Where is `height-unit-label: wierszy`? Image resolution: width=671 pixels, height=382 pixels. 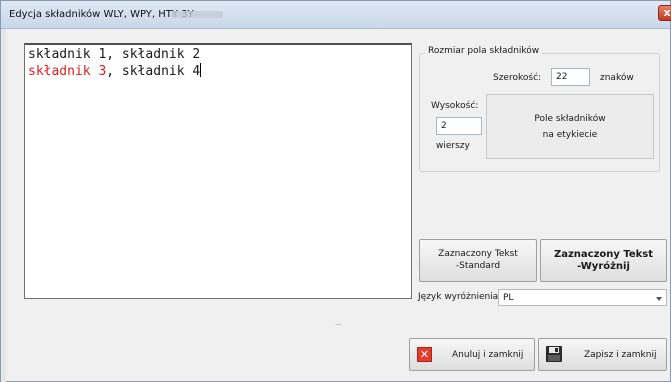 height-unit-label: wierszy is located at coordinates (453, 146).